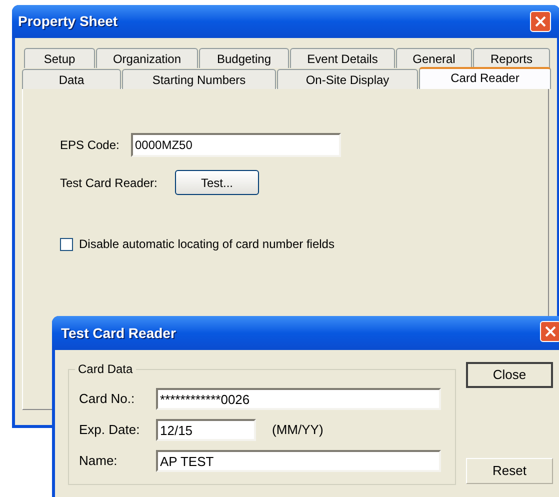 Image resolution: width=559 pixels, height=497 pixels. What do you see at coordinates (342, 58) in the screenshot?
I see `tab: Event Details` at bounding box center [342, 58].